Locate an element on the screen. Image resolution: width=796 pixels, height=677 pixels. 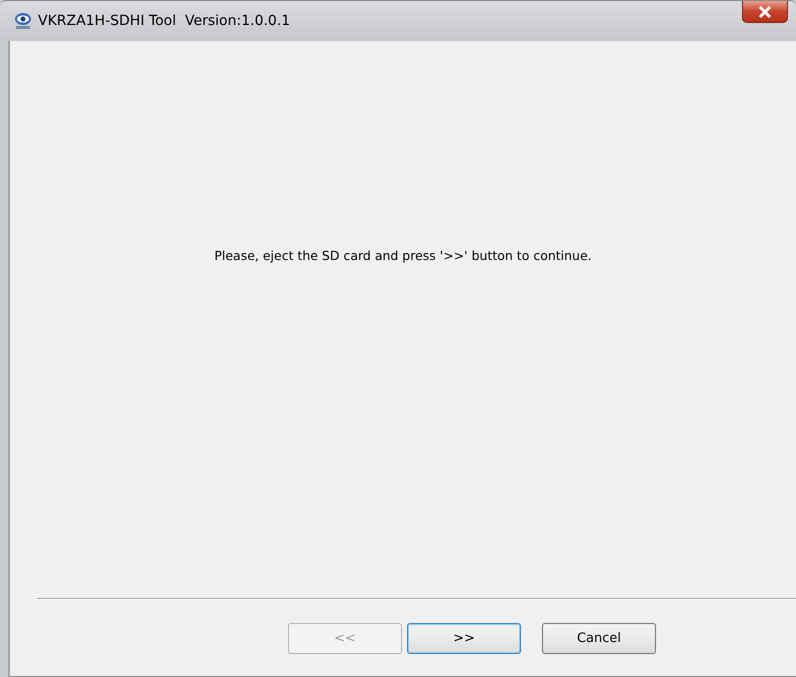
close-icon is located at coordinates (765, 12).